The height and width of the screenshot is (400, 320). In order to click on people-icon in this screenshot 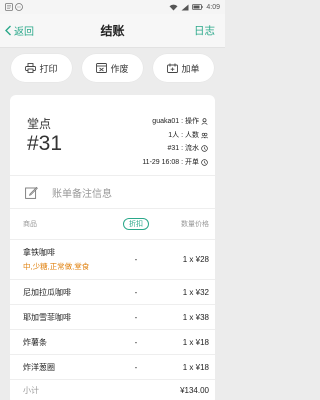, I will do `click(204, 135)`.